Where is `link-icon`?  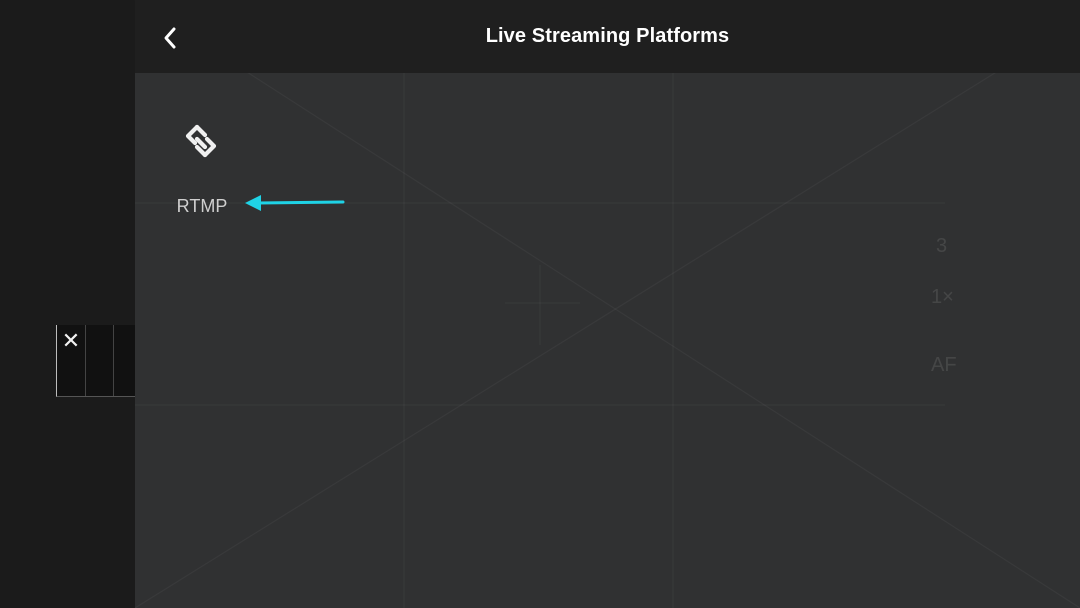
link-icon is located at coordinates (201, 141).